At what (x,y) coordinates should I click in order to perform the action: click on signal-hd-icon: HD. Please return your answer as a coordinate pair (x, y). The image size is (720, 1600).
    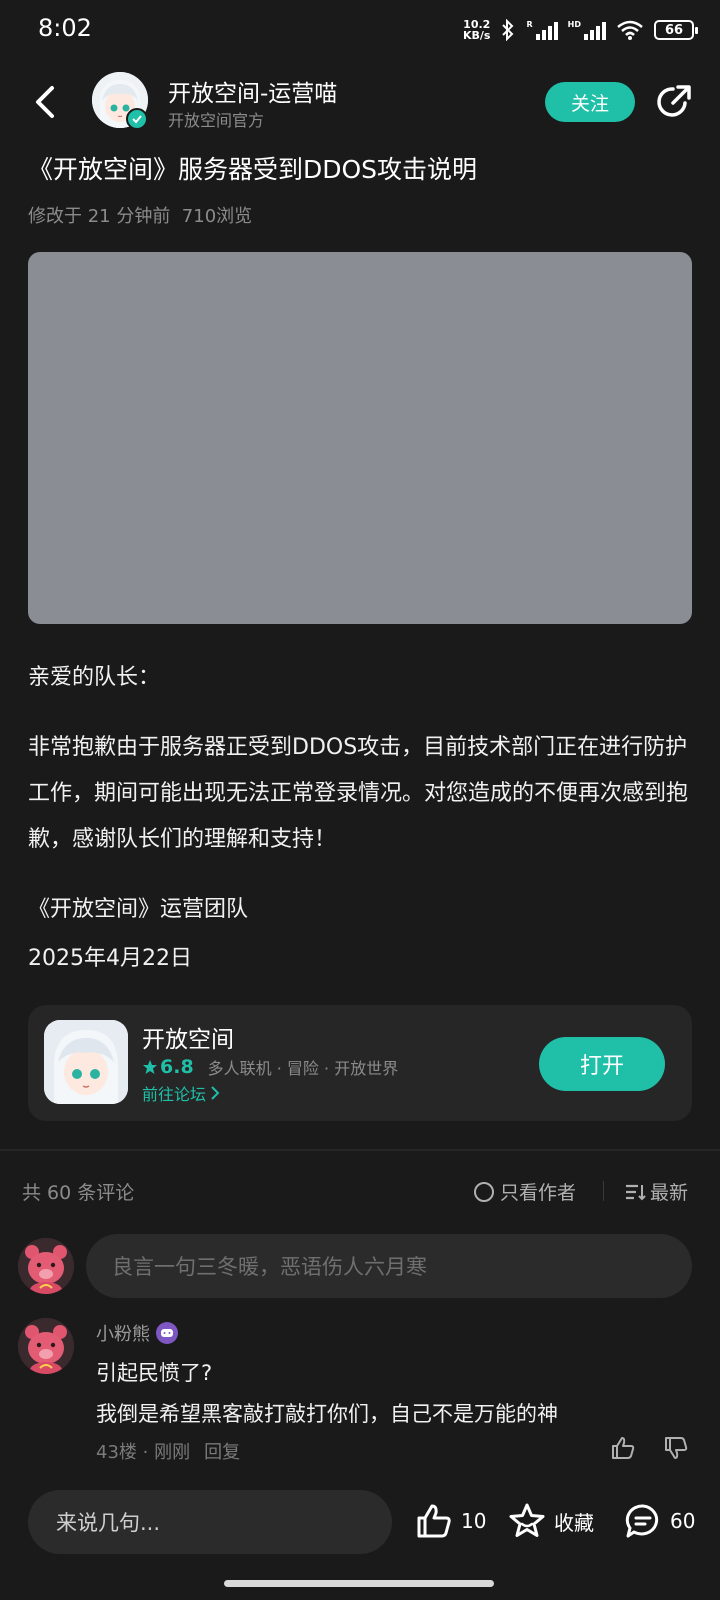
    Looking at the image, I should click on (587, 30).